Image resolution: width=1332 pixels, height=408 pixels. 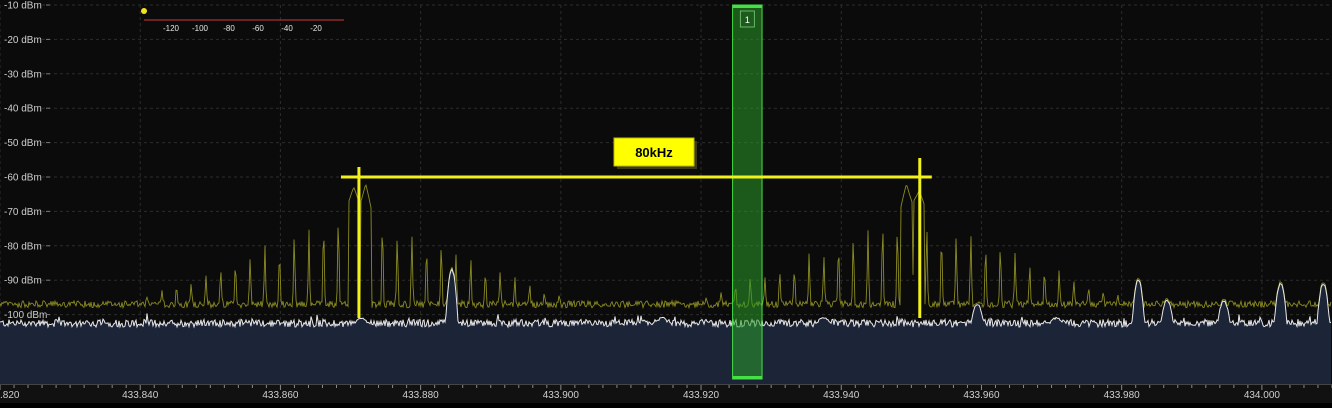 I want to click on y-tick-label: -70 dBm, so click(x=23, y=212).